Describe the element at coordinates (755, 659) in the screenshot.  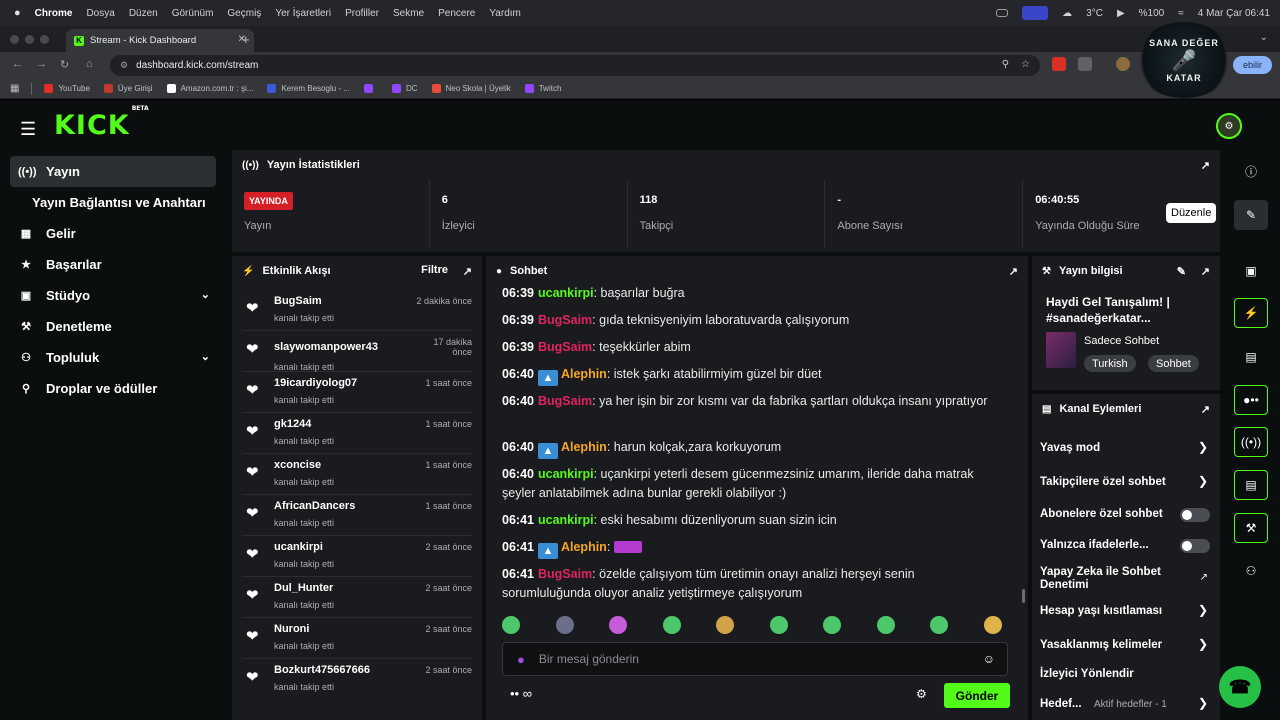
I see `chat-message-input: ● Bir mesaj gönderin ☺` at that location.